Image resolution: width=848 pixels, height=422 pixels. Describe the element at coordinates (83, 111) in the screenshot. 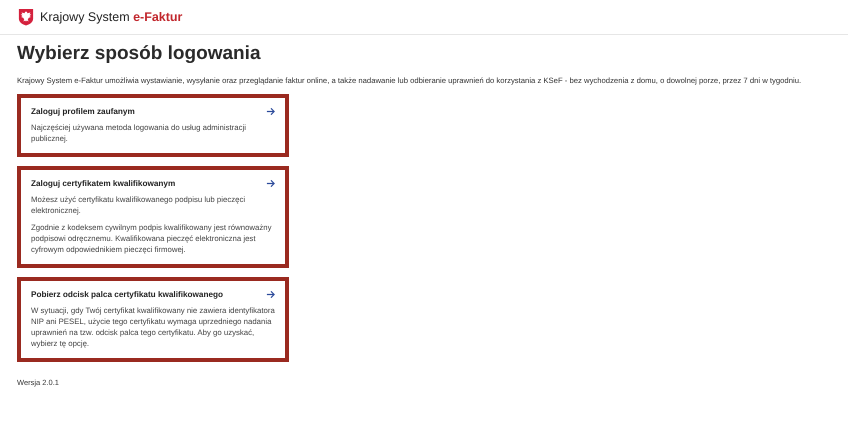

I see `option-title: Zaloguj profilem zaufanym` at that location.